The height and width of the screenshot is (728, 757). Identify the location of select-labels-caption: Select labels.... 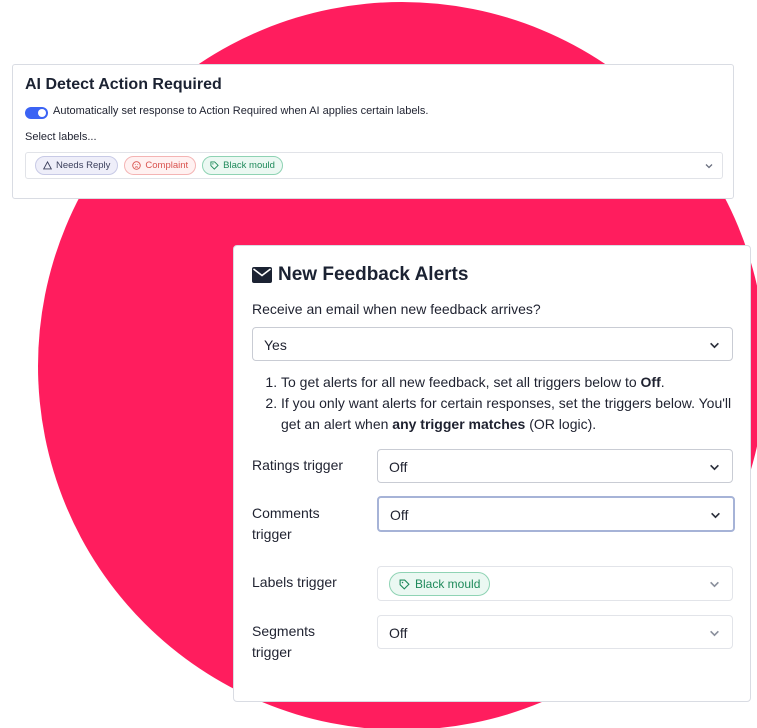
(61, 137).